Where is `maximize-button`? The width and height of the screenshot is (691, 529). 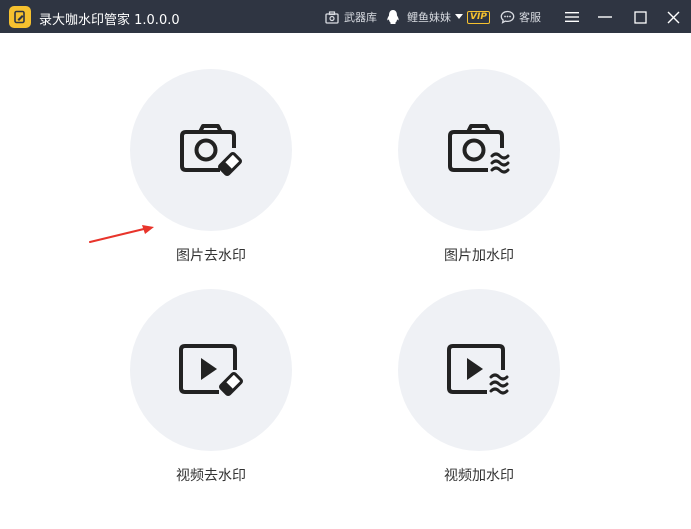
maximize-button is located at coordinates (640, 17).